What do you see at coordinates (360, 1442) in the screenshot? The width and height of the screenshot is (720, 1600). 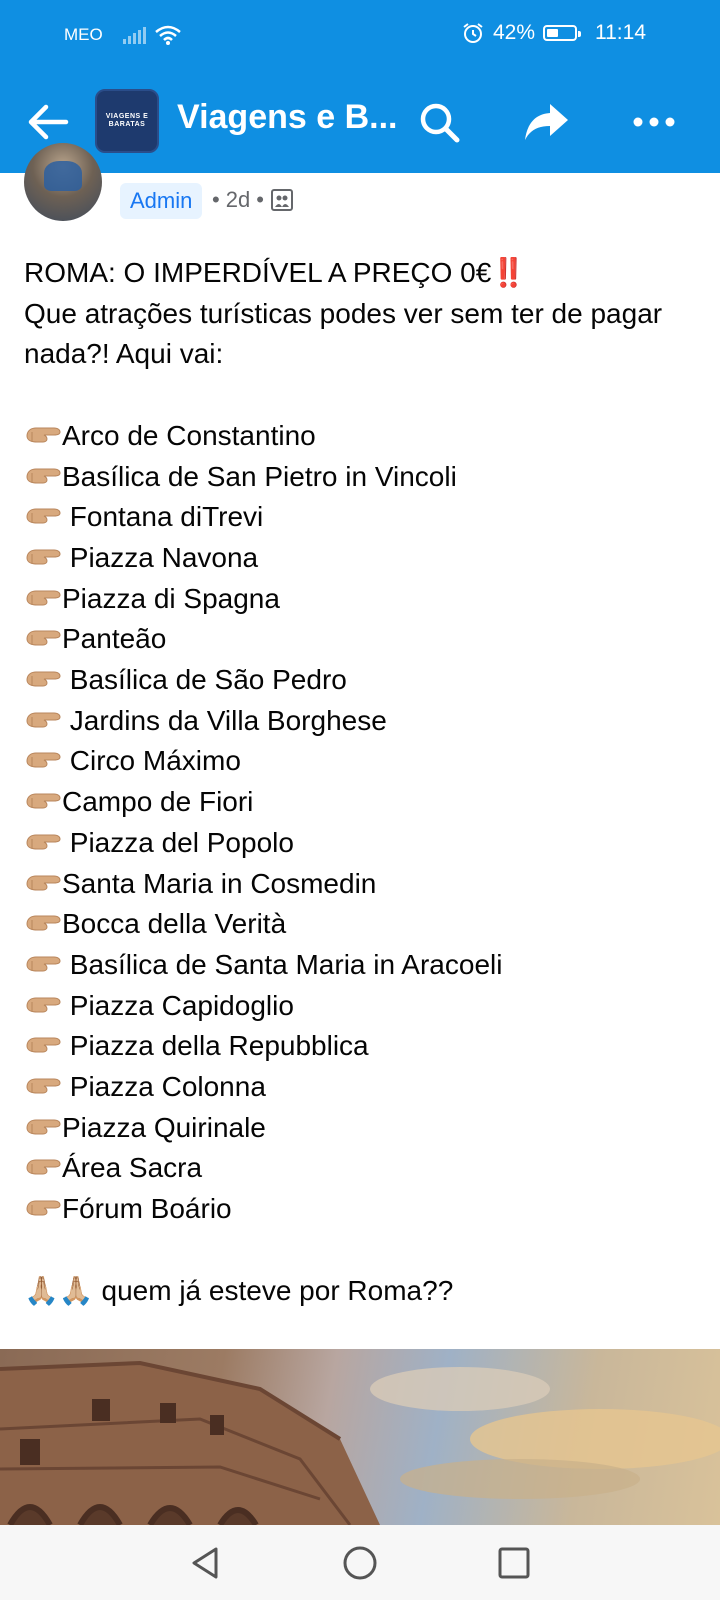 I see `colosseum-image` at bounding box center [360, 1442].